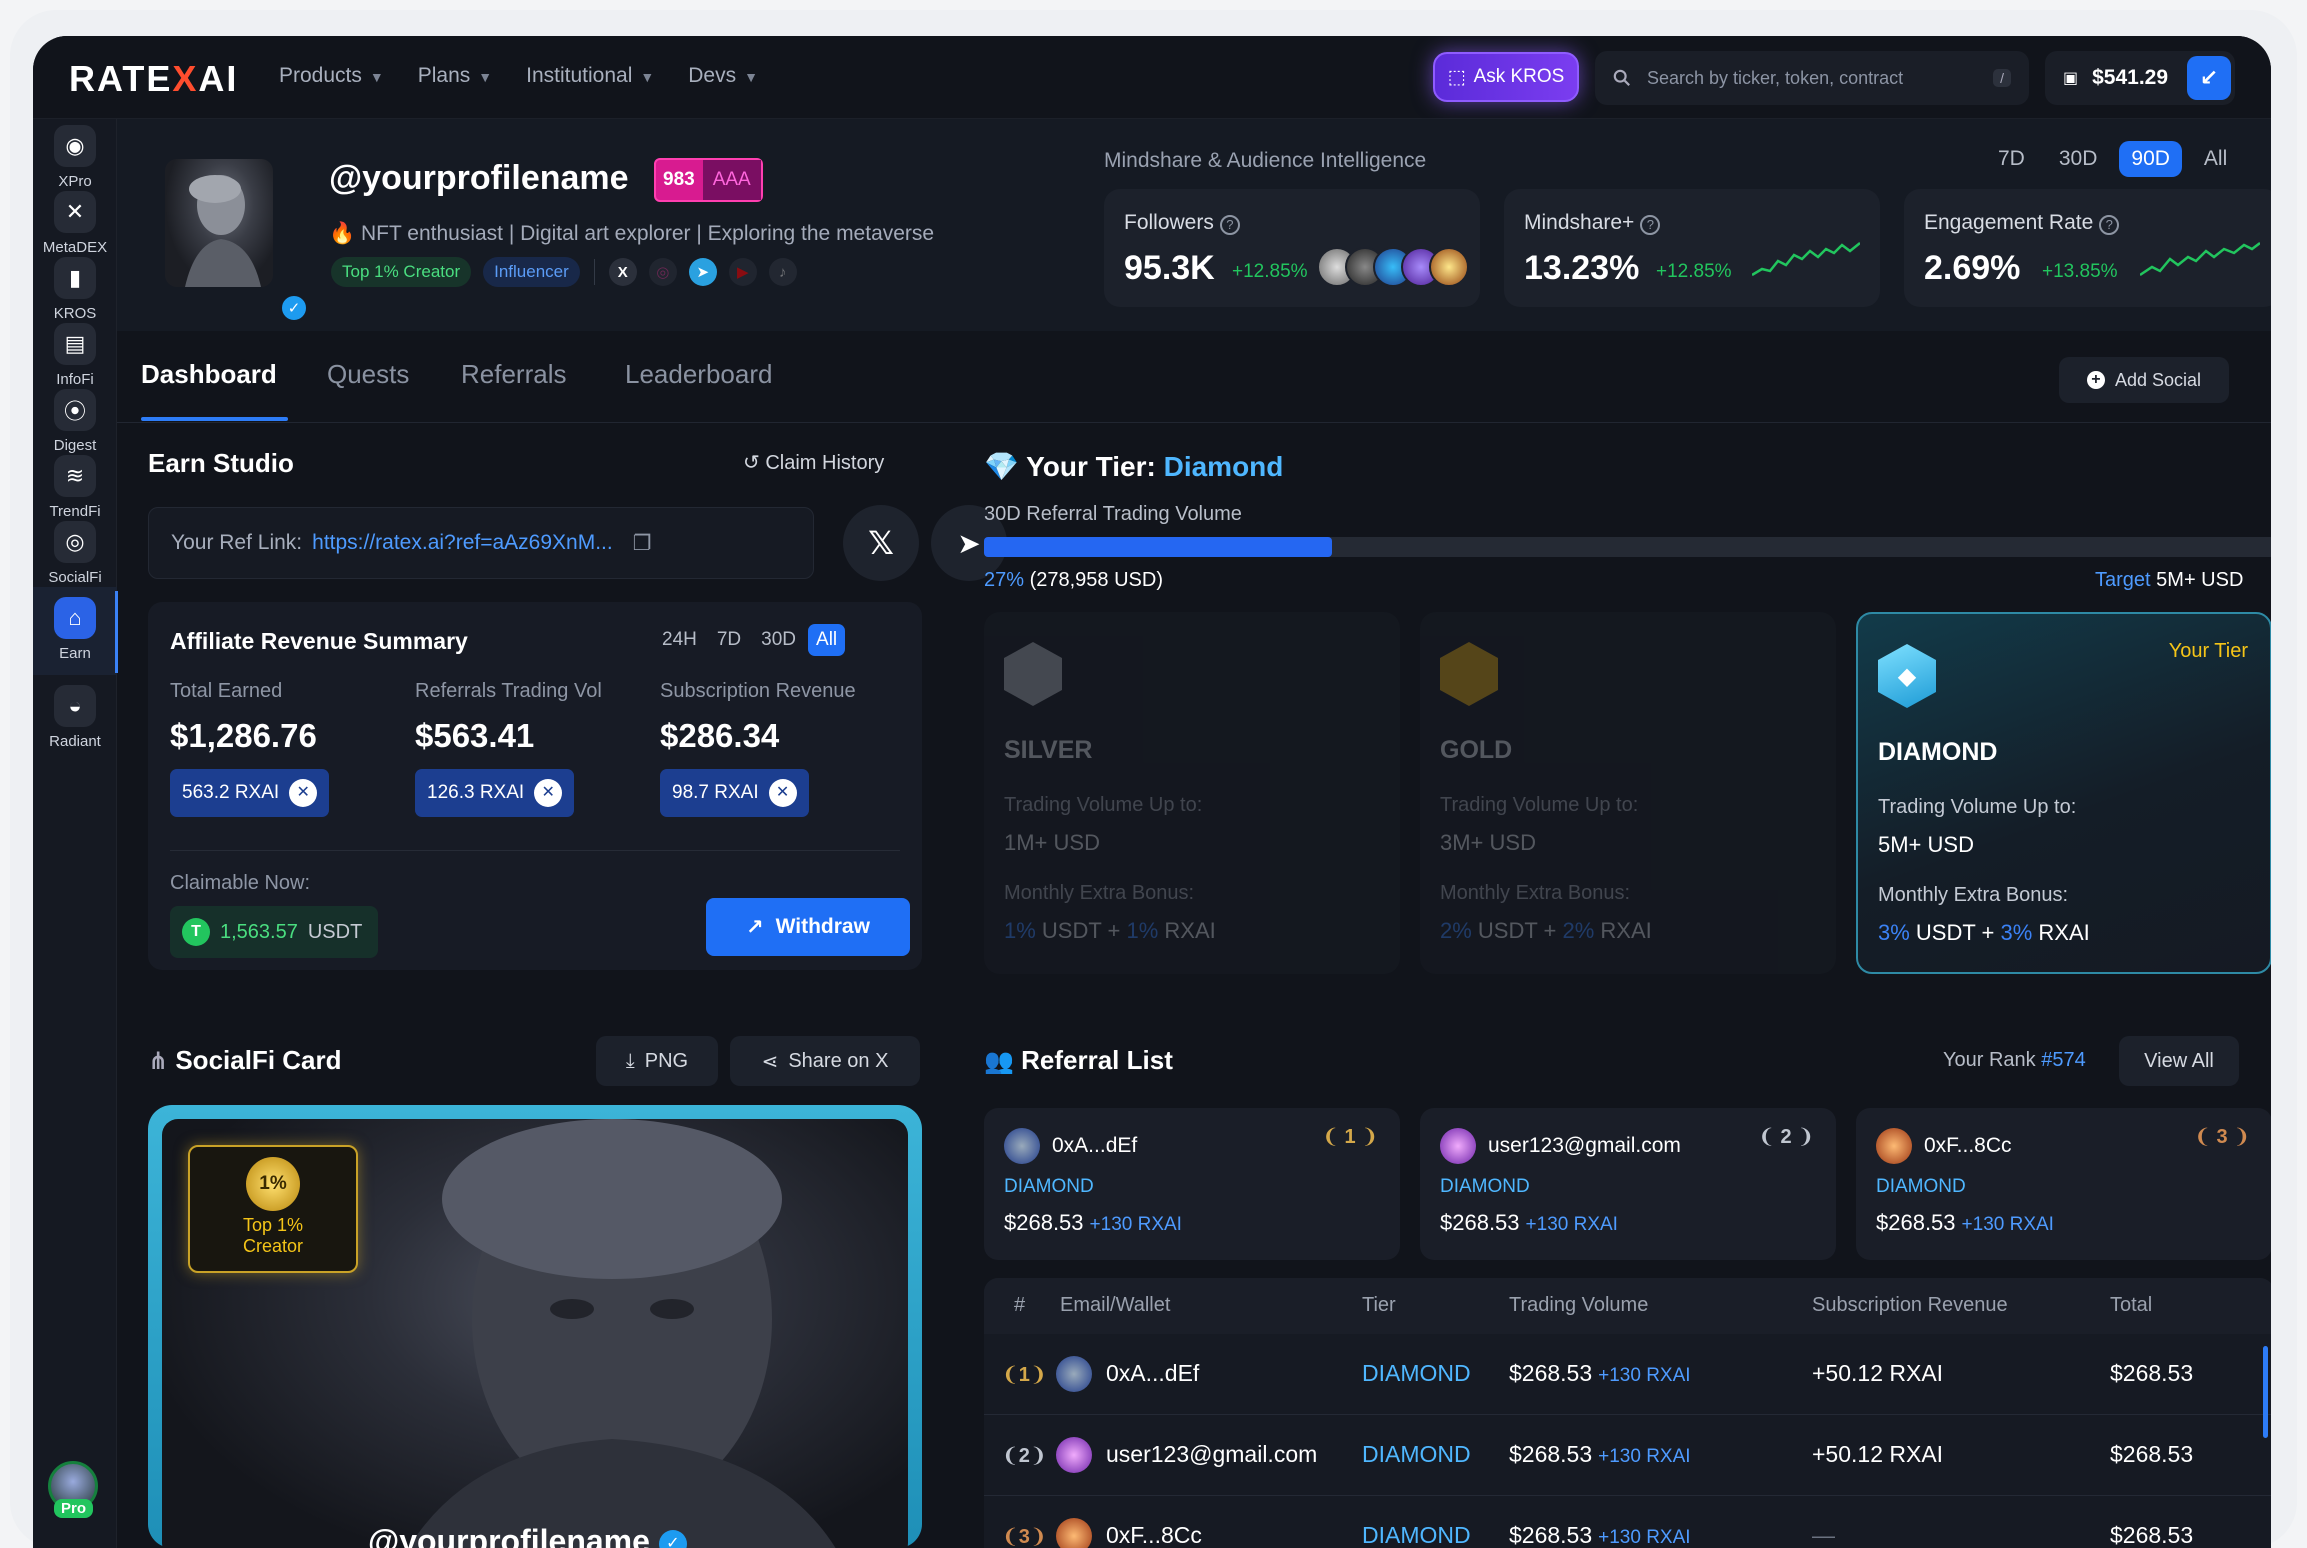 Image resolution: width=2307 pixels, height=1548 pixels. What do you see at coordinates (75, 344) in the screenshot?
I see `newspaper-icon: ▤` at bounding box center [75, 344].